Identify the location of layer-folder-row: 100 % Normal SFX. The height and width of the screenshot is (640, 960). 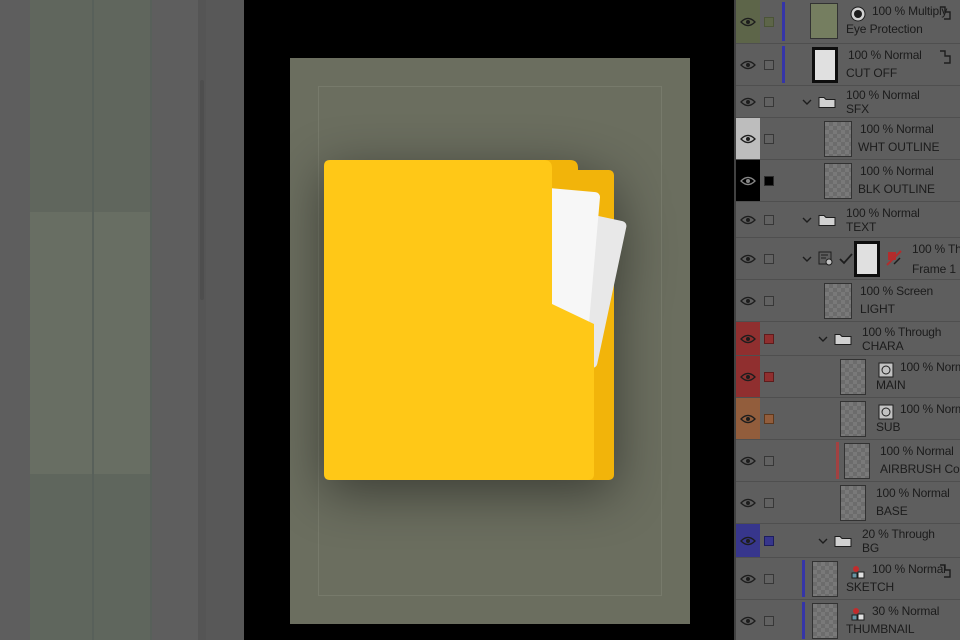
(848, 102).